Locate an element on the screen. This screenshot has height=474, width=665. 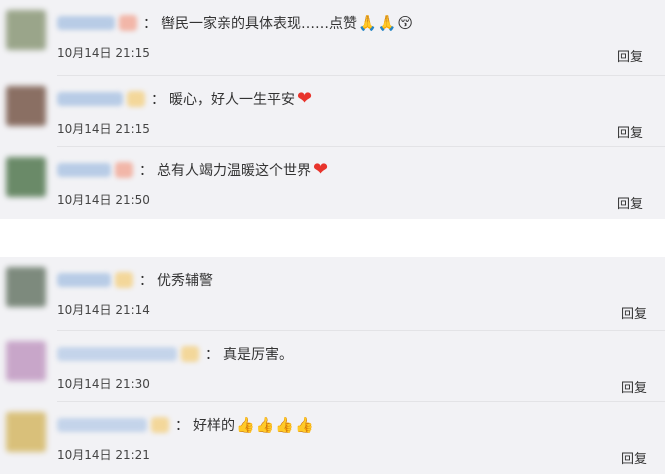
kissing-face-emoji-icon: 😚 is located at coordinates (405, 23).